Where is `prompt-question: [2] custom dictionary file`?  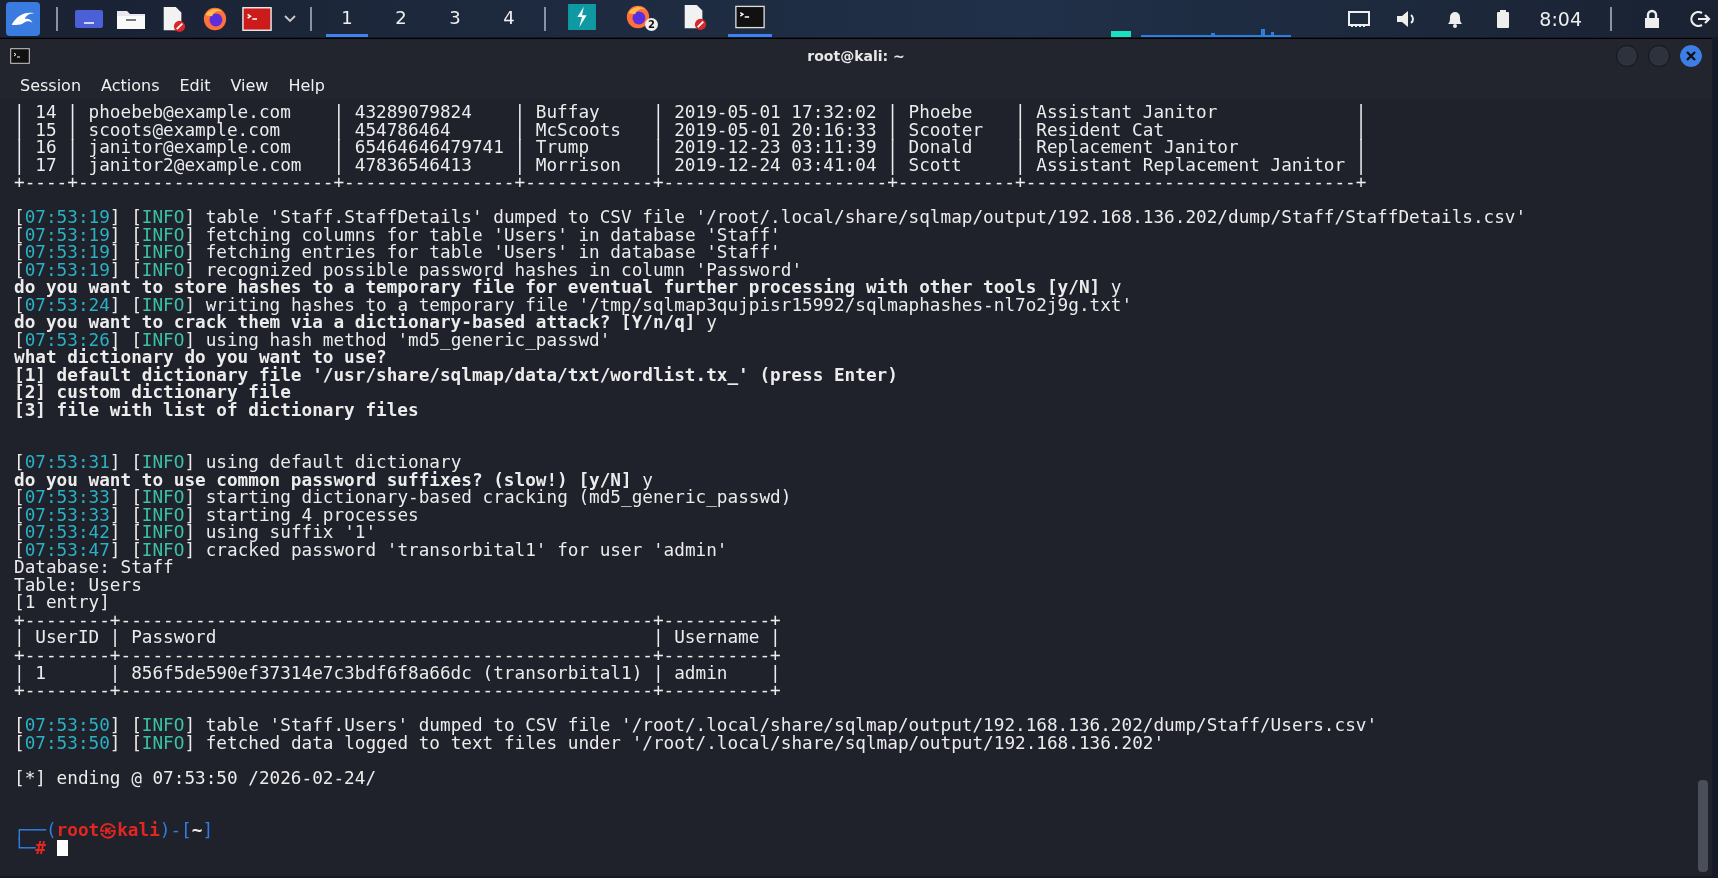
prompt-question: [2] custom dictionary file is located at coordinates (152, 393).